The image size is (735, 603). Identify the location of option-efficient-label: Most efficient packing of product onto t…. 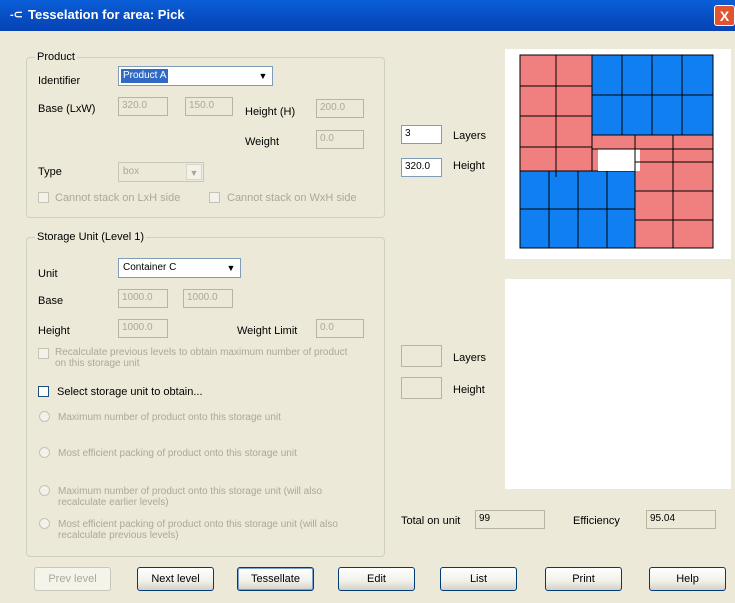
(177, 453).